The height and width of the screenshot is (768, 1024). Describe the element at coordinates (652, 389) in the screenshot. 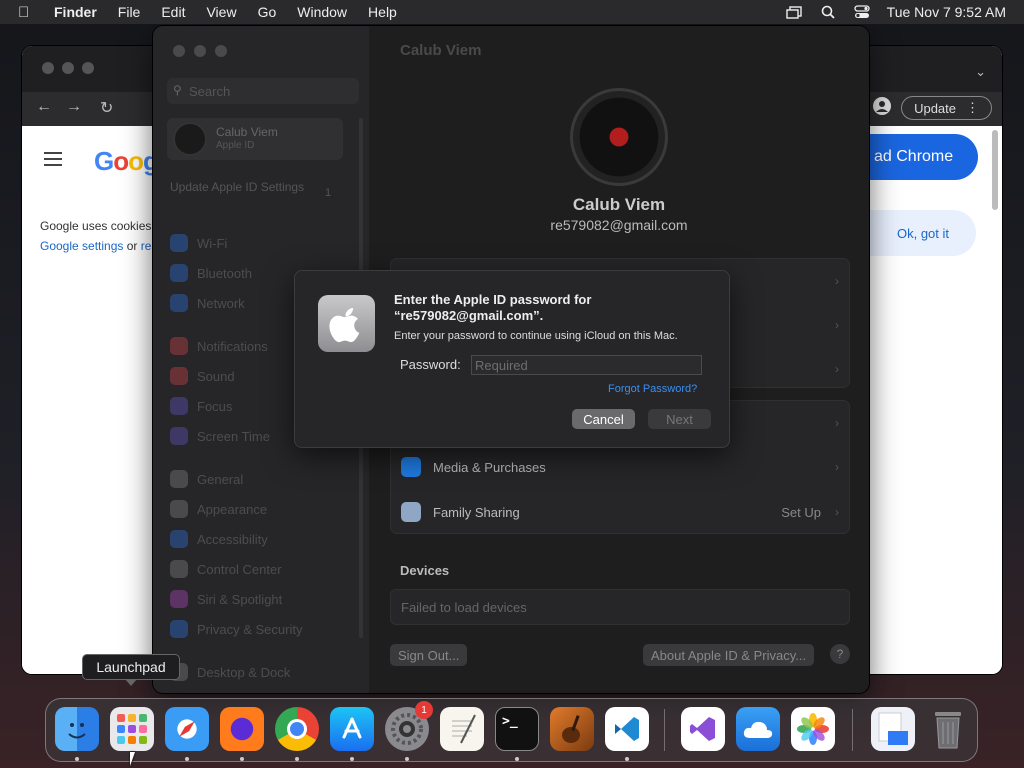

I see `forgot-password-link: Forgot Password?` at that location.